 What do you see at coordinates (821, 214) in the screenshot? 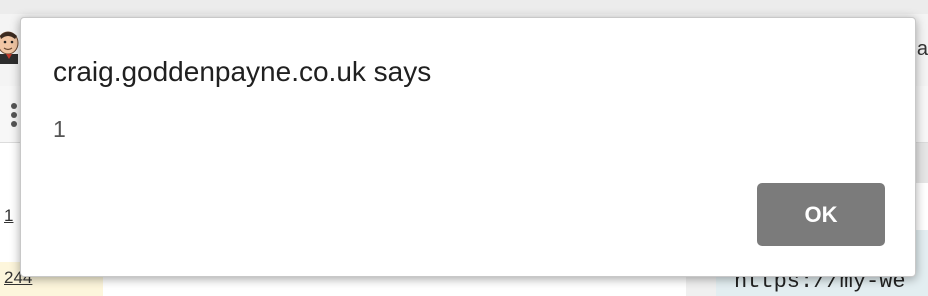
I see `ok-button: OK` at bounding box center [821, 214].